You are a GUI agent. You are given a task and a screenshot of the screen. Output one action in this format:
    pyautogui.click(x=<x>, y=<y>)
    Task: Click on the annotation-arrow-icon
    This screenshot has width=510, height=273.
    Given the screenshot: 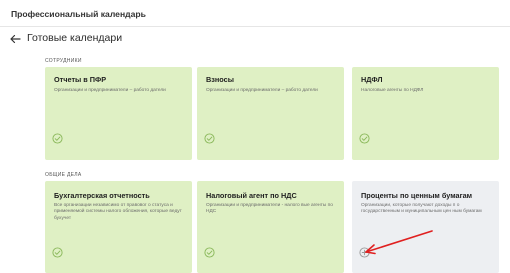 What is the action you would take?
    pyautogui.click(x=399, y=242)
    